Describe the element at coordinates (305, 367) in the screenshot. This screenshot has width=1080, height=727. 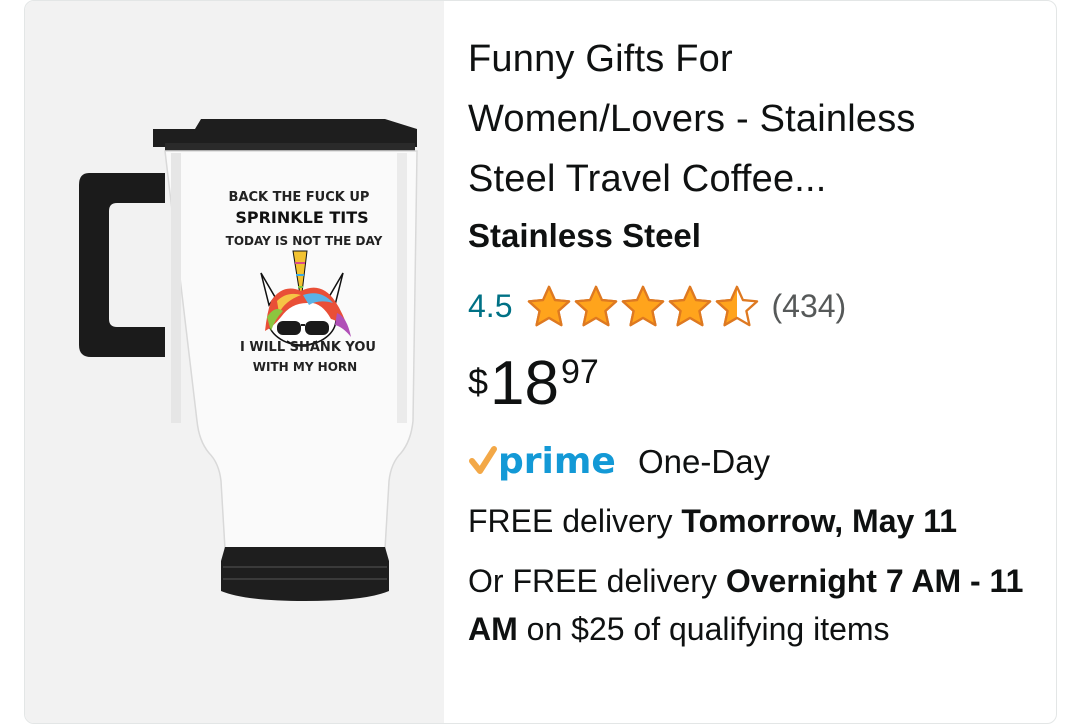
I see `mug-text-line5: WITH MY HORN` at that location.